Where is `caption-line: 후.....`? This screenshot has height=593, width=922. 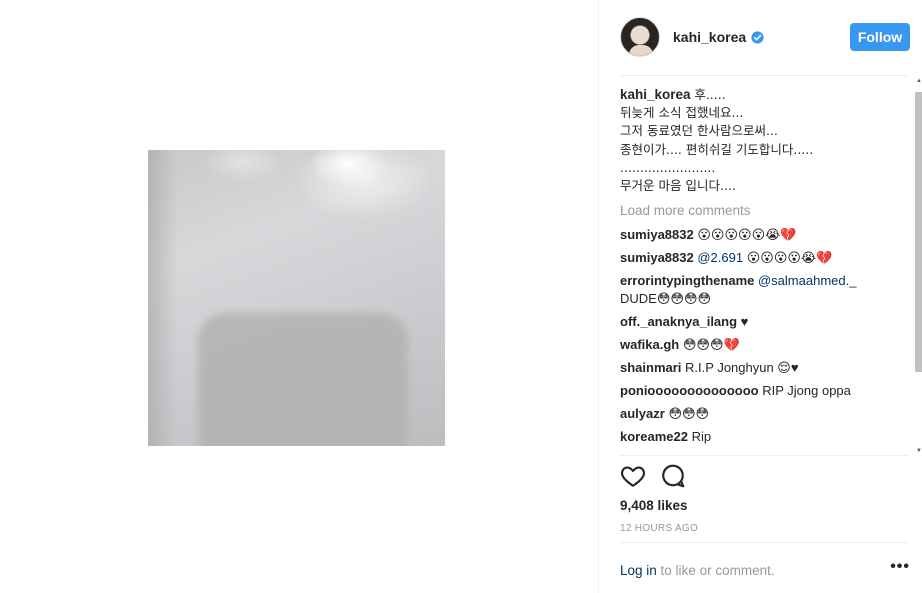 caption-line: 후..... is located at coordinates (710, 94).